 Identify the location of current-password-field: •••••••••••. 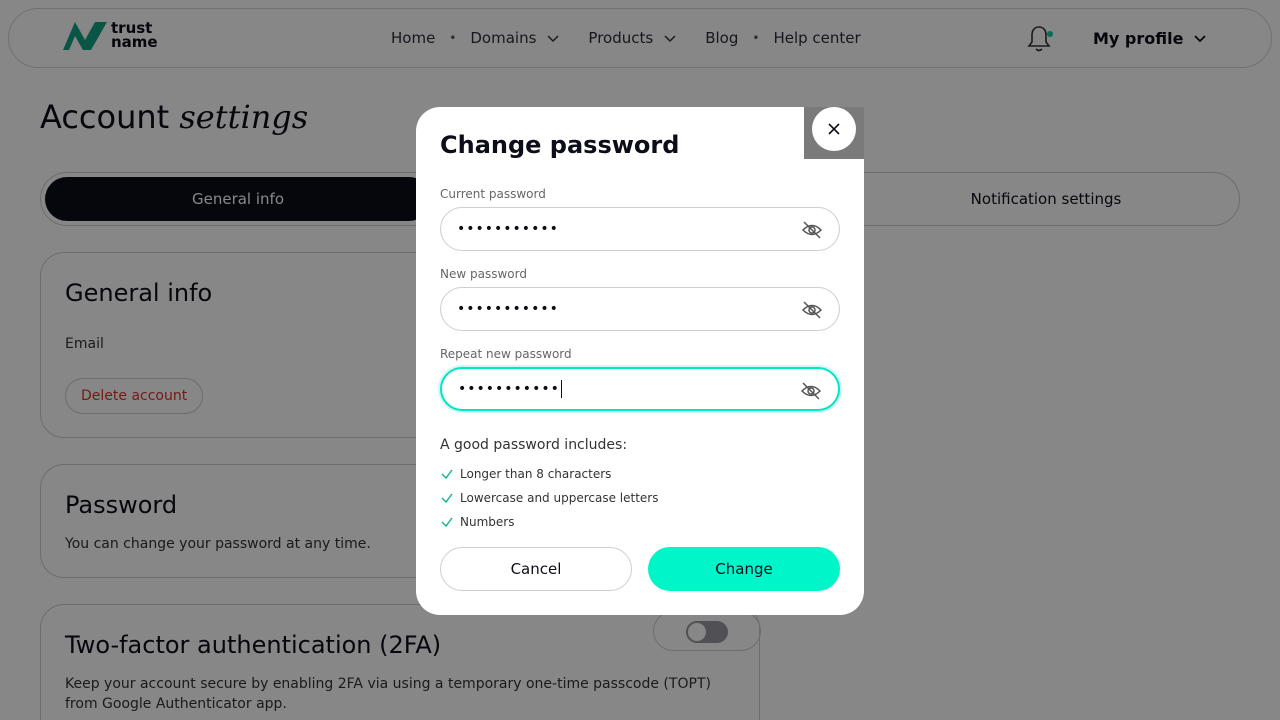
(640, 229).